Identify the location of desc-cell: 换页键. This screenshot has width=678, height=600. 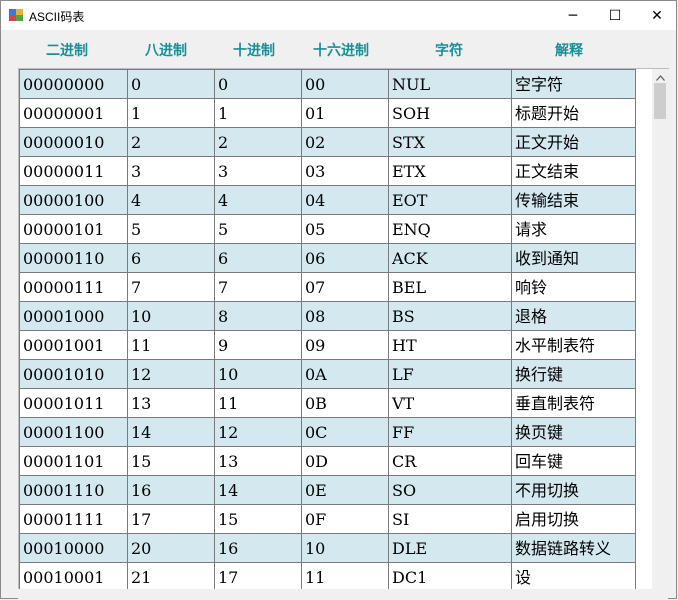
(573, 432).